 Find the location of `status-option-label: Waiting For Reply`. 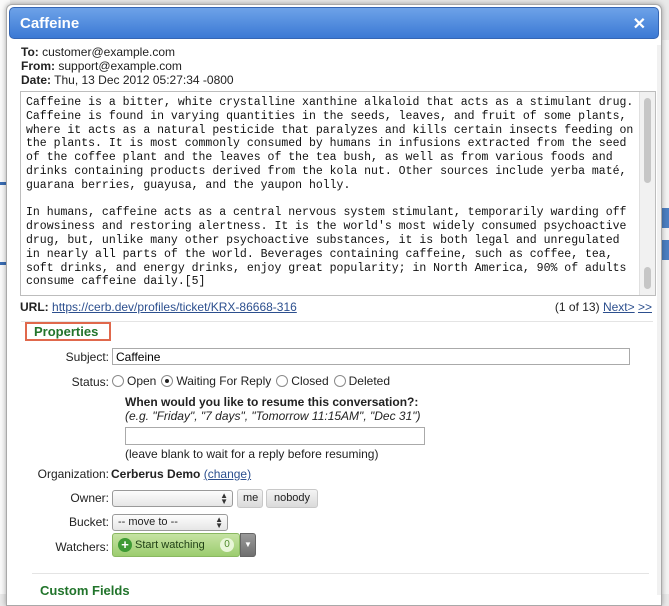

status-option-label: Waiting For Reply is located at coordinates (224, 381).